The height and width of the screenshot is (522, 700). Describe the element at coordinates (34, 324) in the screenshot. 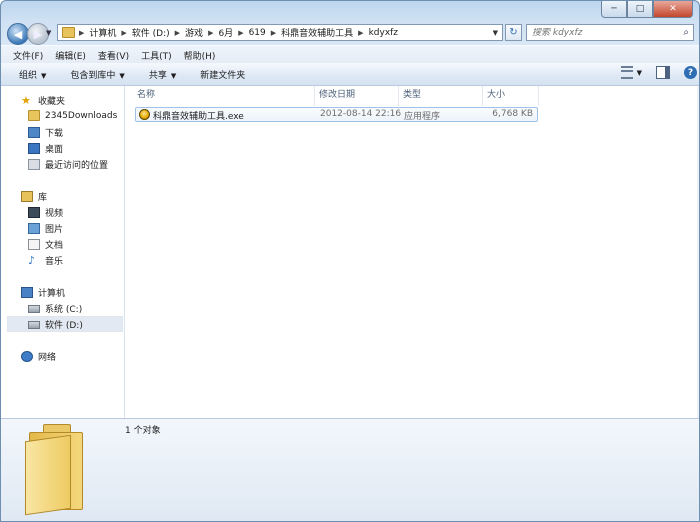

I see `drive-icon` at that location.